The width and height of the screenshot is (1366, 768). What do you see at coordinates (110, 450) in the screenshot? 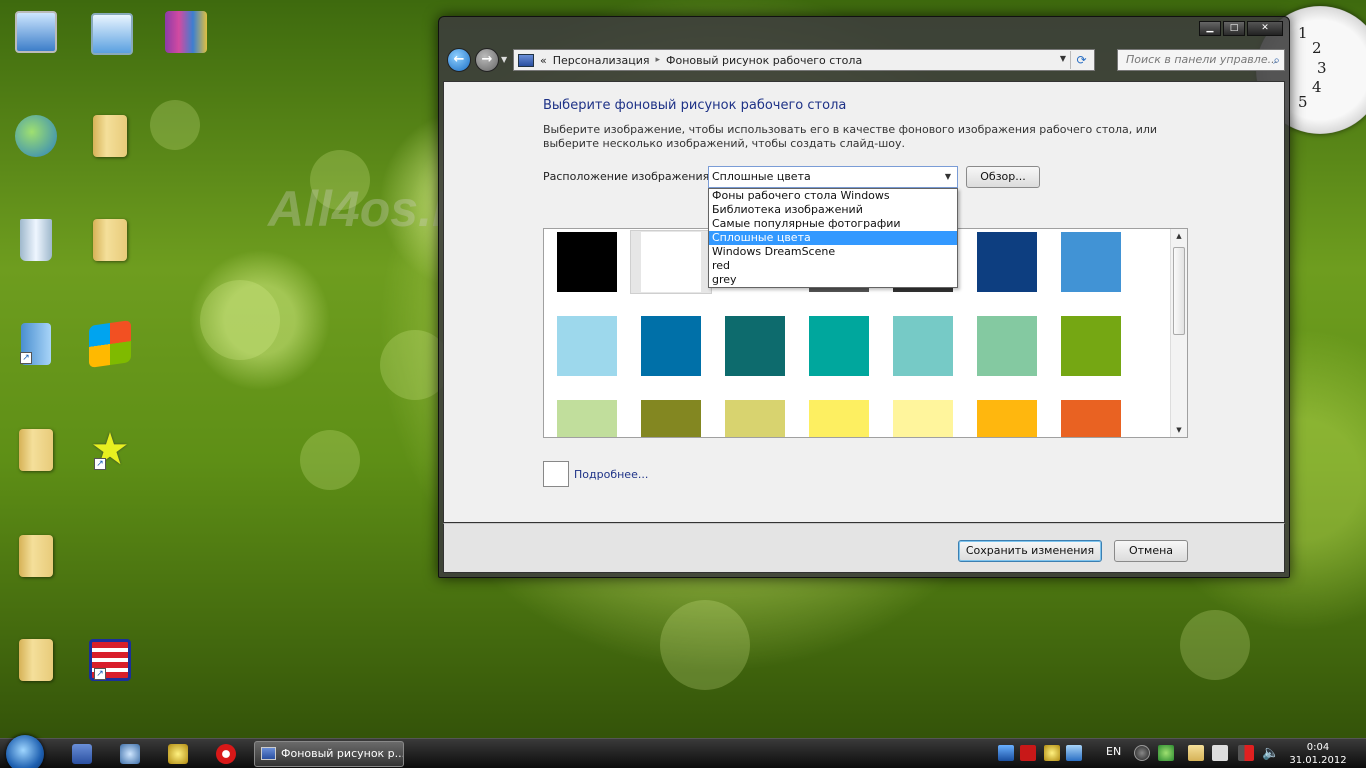
I see `star-shortcut-icon: ★ ↗` at bounding box center [110, 450].